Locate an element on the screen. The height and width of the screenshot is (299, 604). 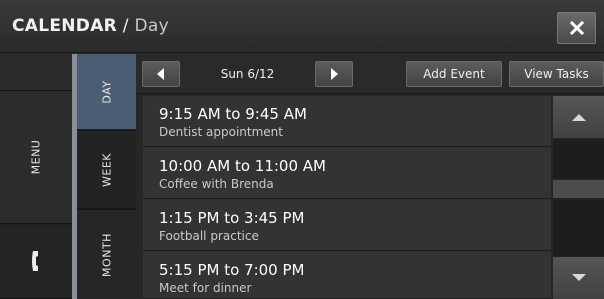
page-title: CALENDAR / Day is located at coordinates (90, 26).